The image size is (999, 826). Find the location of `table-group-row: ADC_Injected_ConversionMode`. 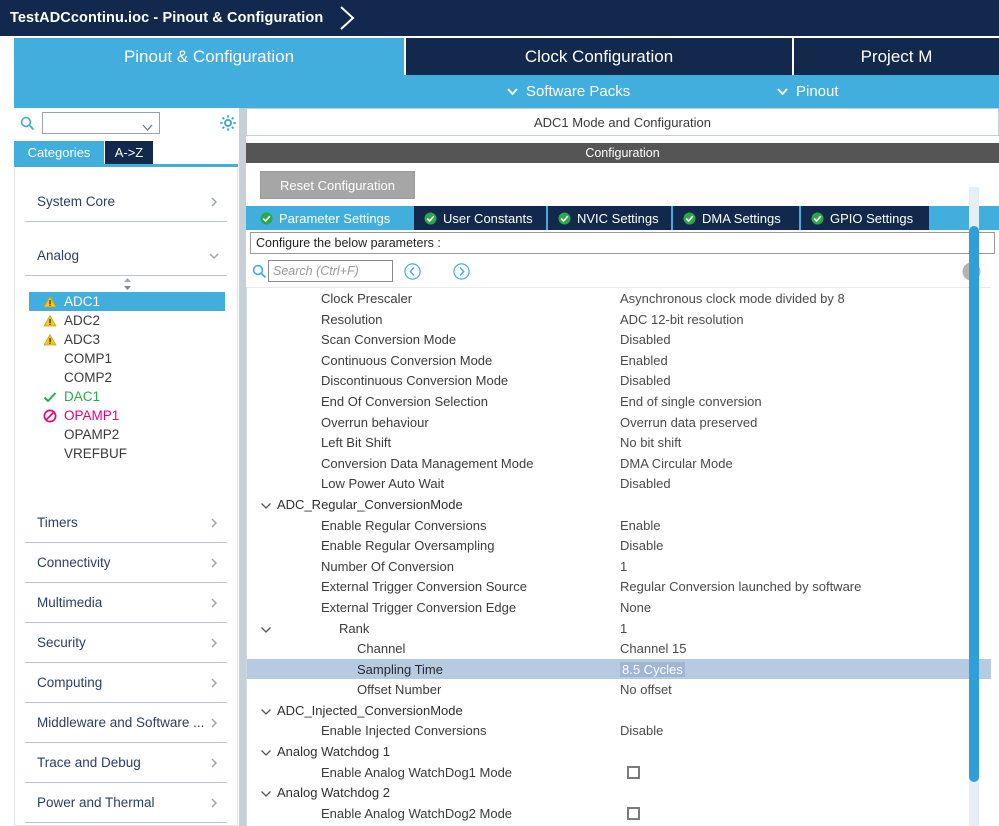

table-group-row: ADC_Injected_ConversionMode is located at coordinates (619, 710).